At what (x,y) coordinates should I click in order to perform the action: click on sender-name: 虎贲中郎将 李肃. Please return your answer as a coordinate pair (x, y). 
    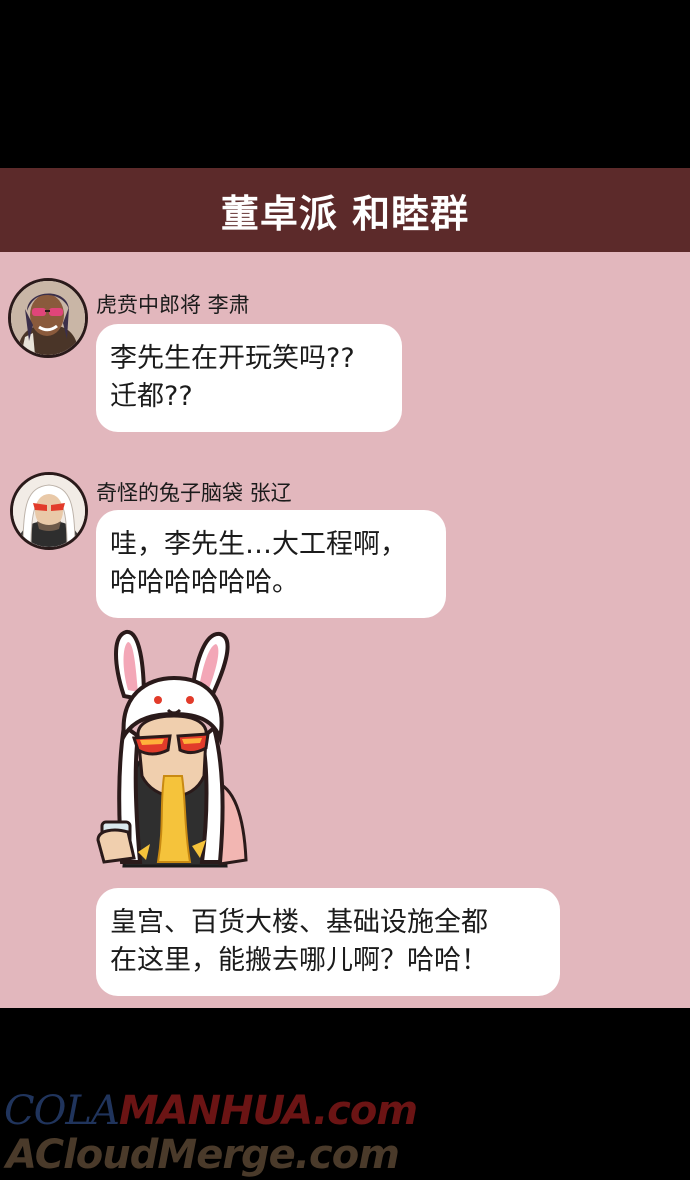
    Looking at the image, I should click on (173, 305).